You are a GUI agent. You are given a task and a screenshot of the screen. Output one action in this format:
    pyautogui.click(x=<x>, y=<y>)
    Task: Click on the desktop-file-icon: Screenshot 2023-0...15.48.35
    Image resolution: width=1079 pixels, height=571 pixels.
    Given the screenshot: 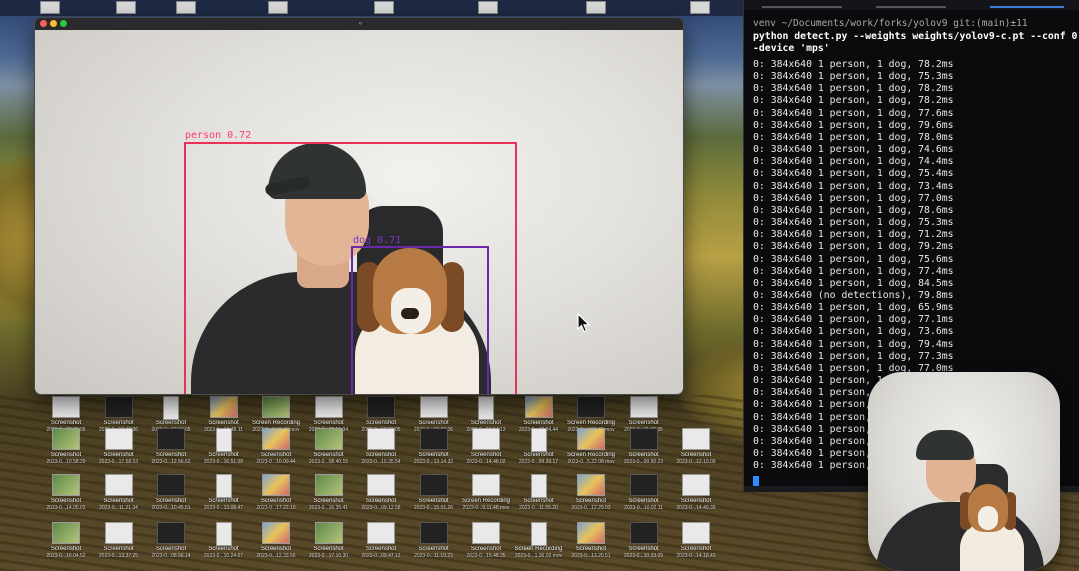 What is the action you would take?
    pyautogui.click(x=486, y=543)
    